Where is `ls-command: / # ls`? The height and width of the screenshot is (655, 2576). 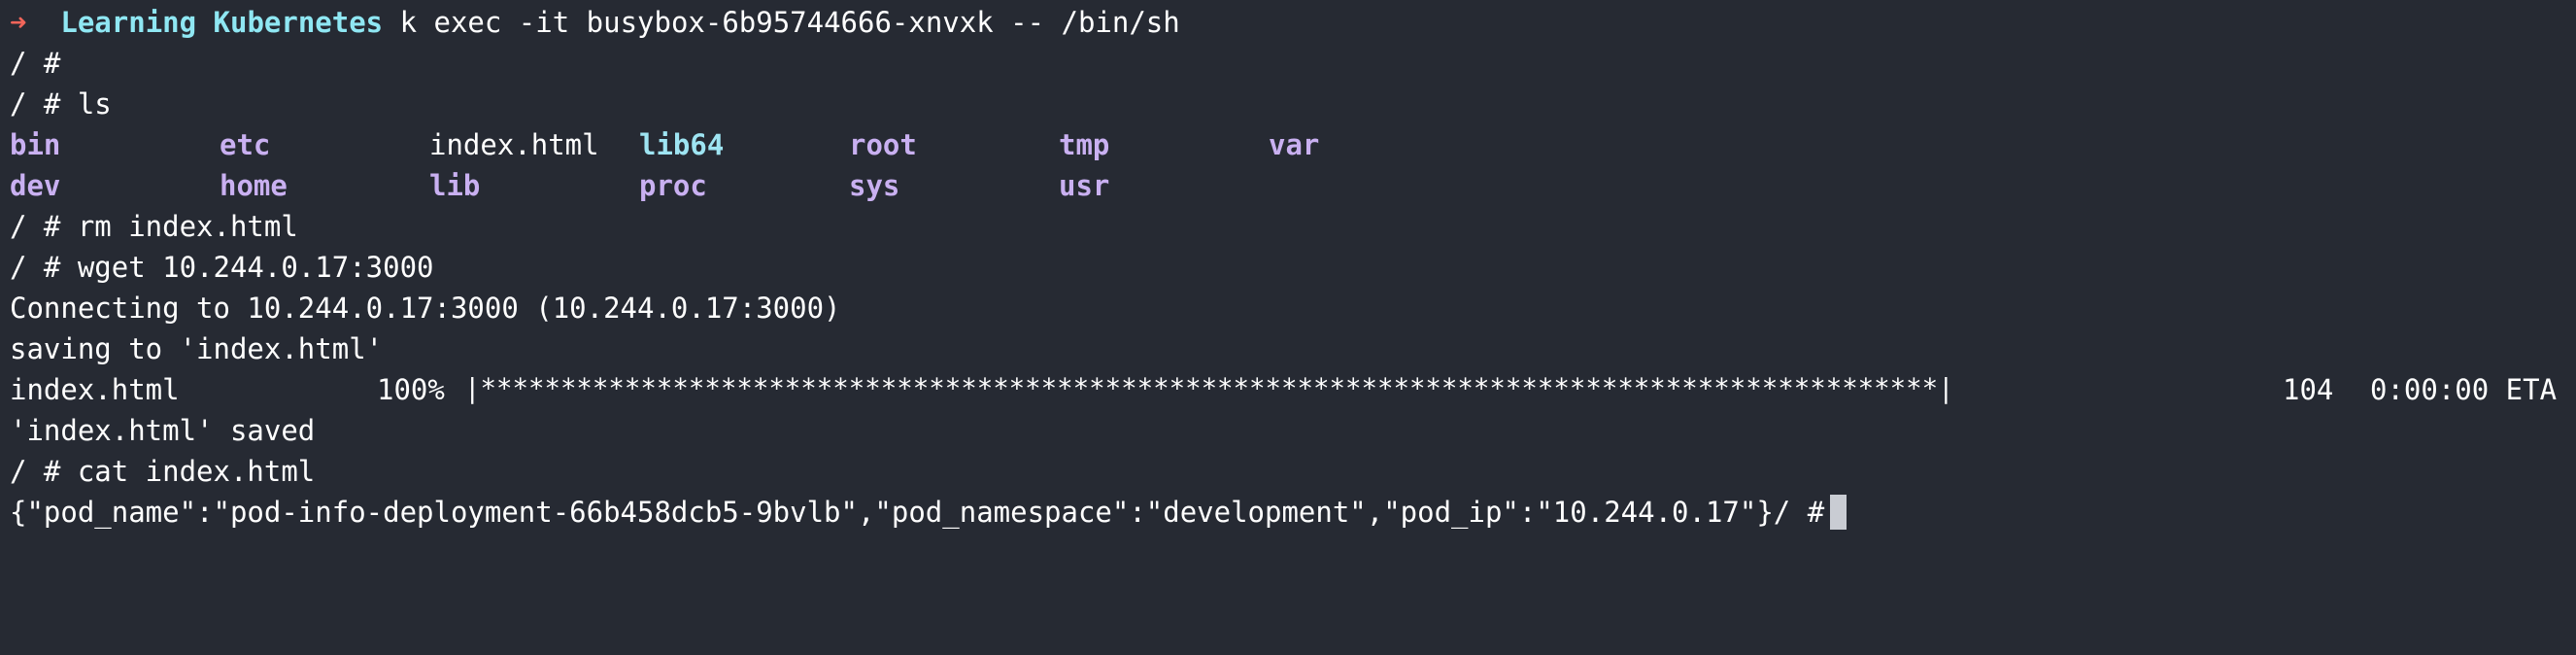
ls-command: / # ls is located at coordinates (61, 104).